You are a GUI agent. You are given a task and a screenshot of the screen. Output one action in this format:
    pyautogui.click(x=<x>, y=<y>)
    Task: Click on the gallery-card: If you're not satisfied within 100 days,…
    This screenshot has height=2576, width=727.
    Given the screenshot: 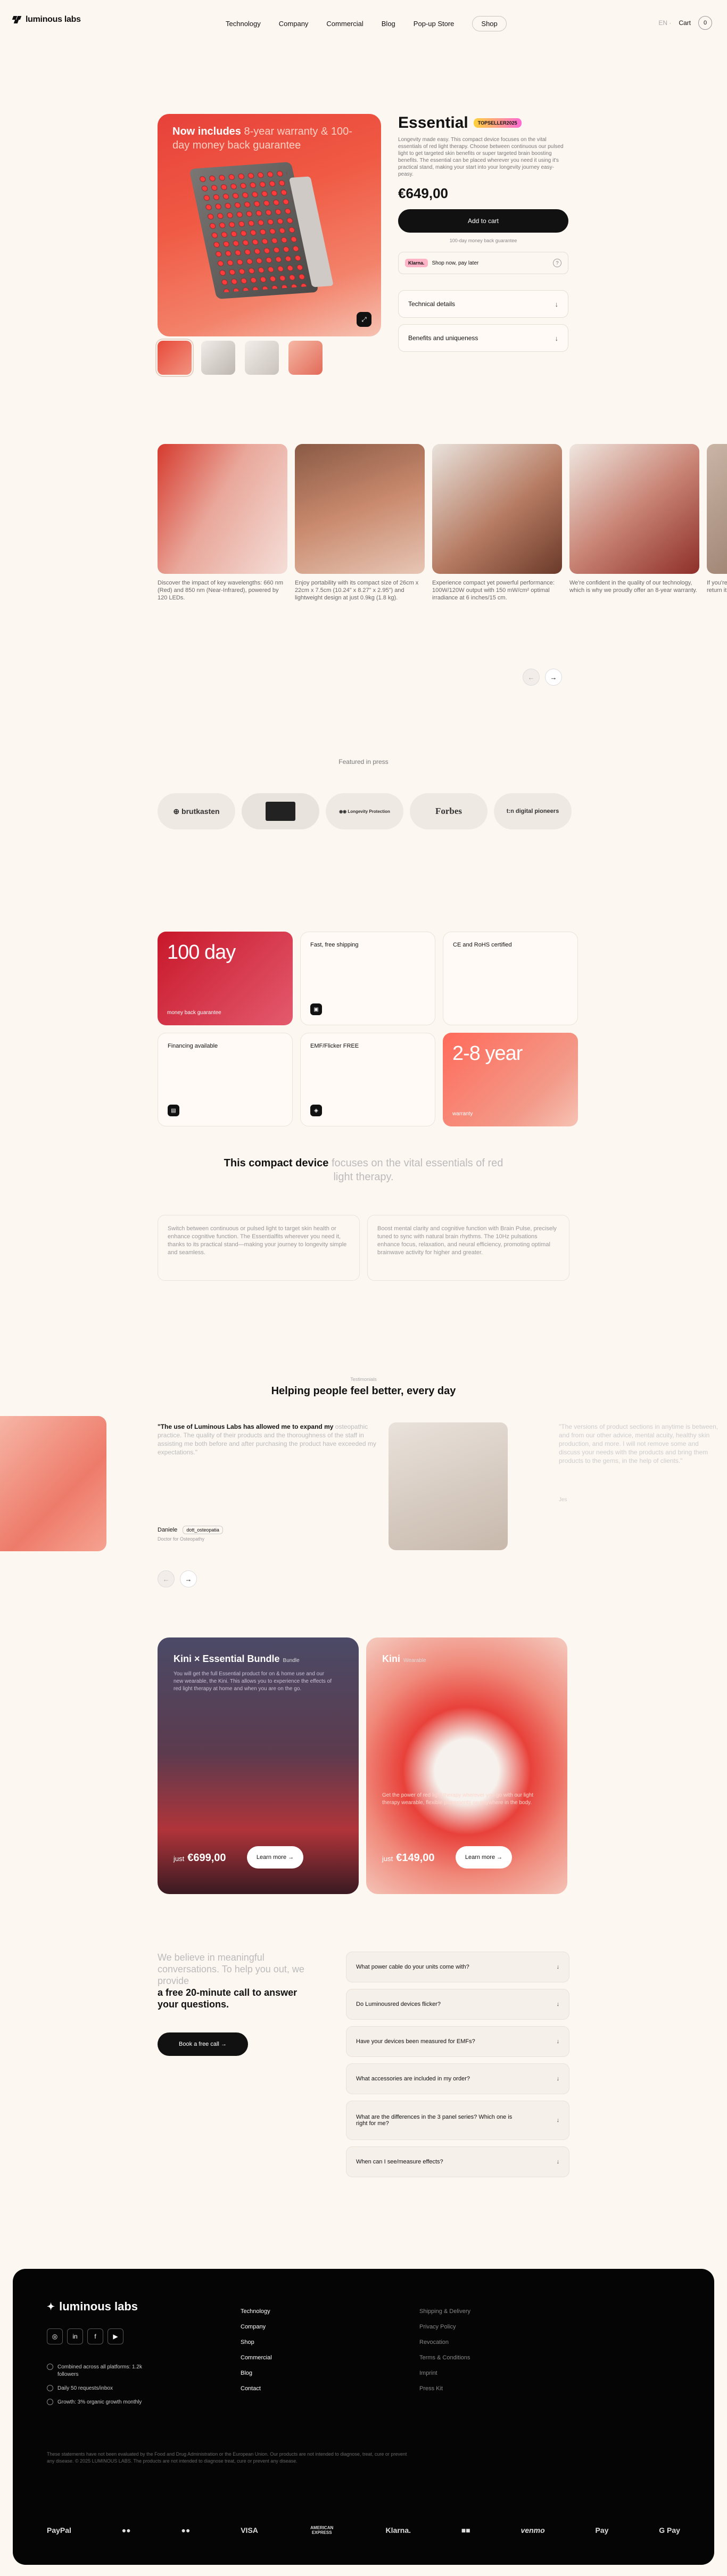 What is the action you would take?
    pyautogui.click(x=717, y=523)
    